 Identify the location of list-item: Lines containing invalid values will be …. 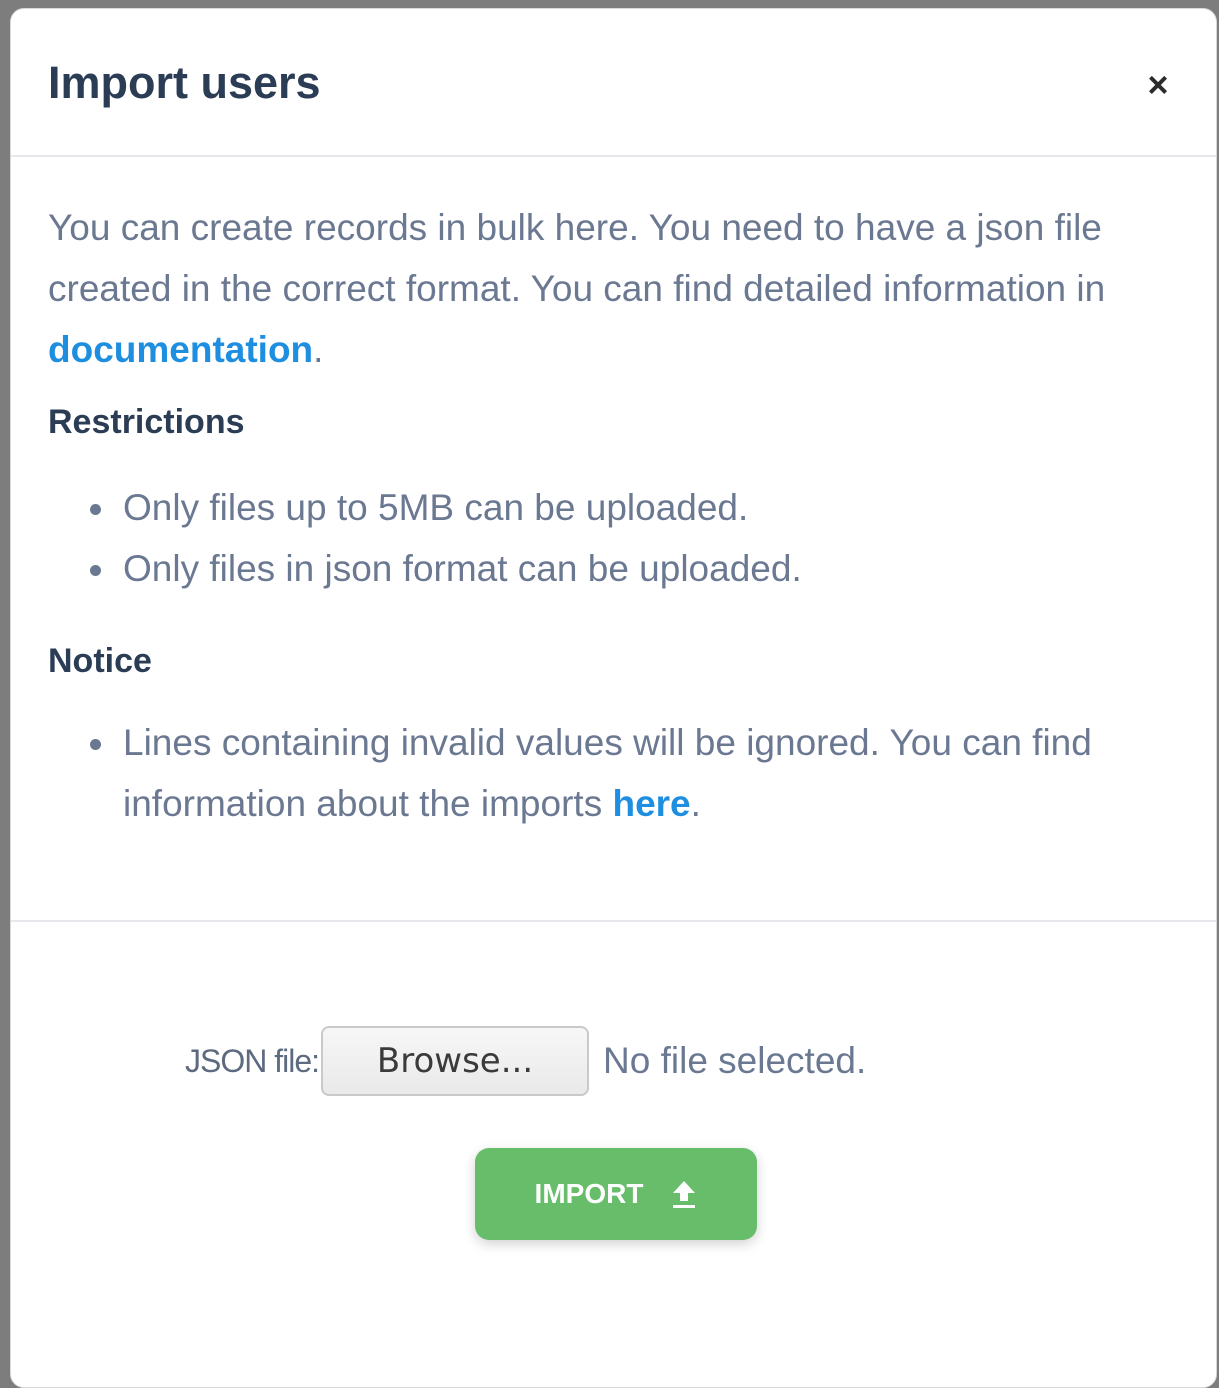
(636, 773).